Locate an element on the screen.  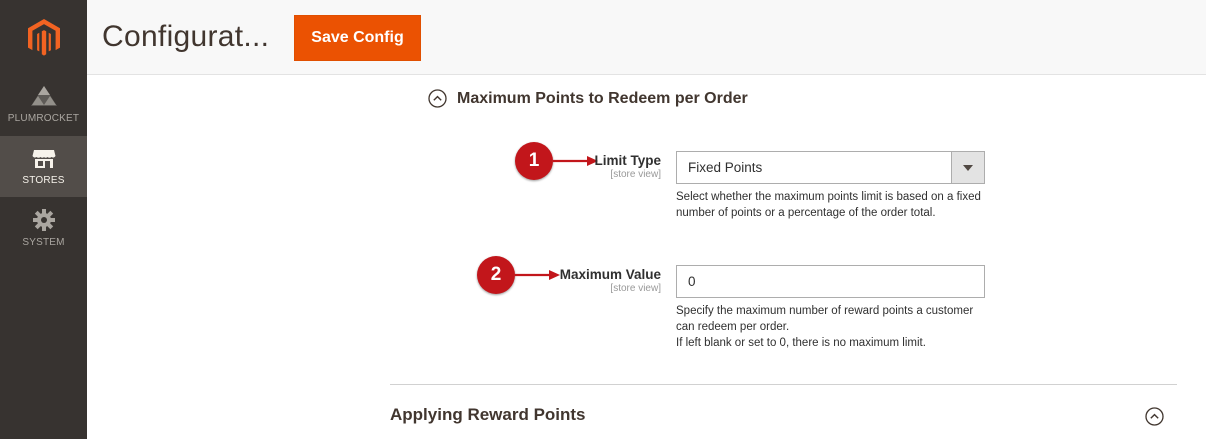
limit-type-label: Limit Type [store view] is located at coordinates (627, 166).